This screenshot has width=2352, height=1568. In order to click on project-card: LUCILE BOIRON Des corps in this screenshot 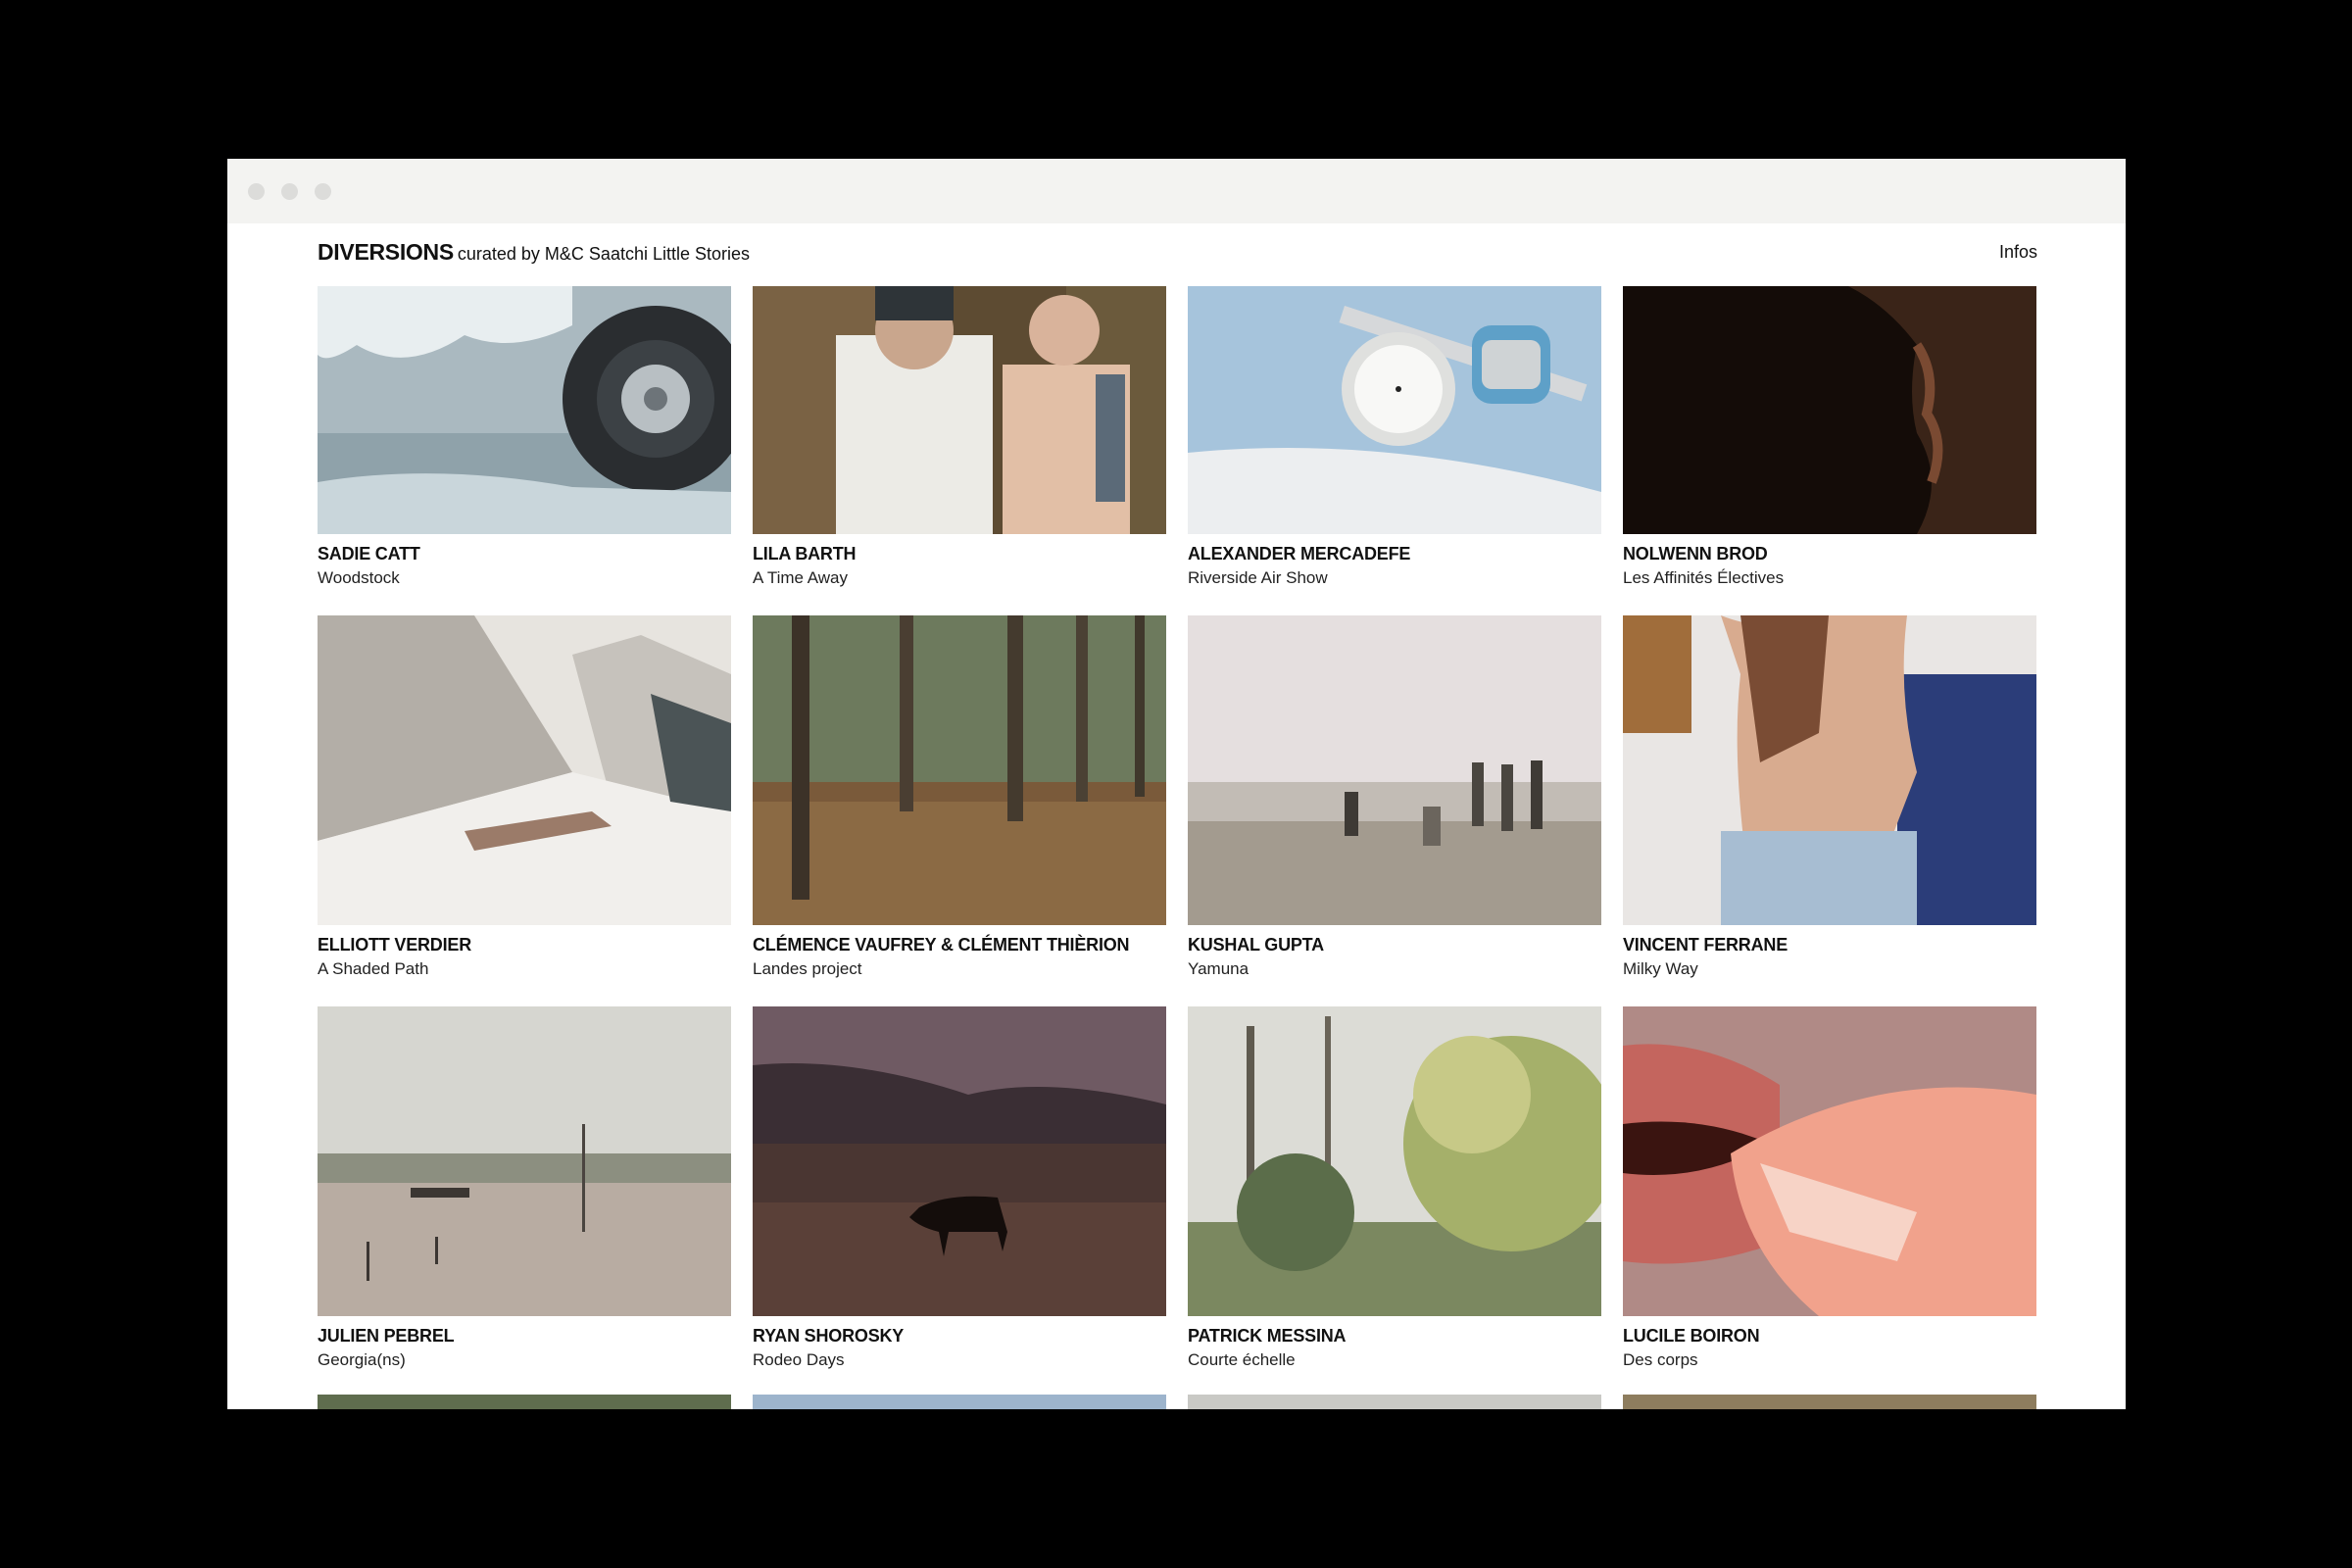, I will do `click(1829, 1188)`.